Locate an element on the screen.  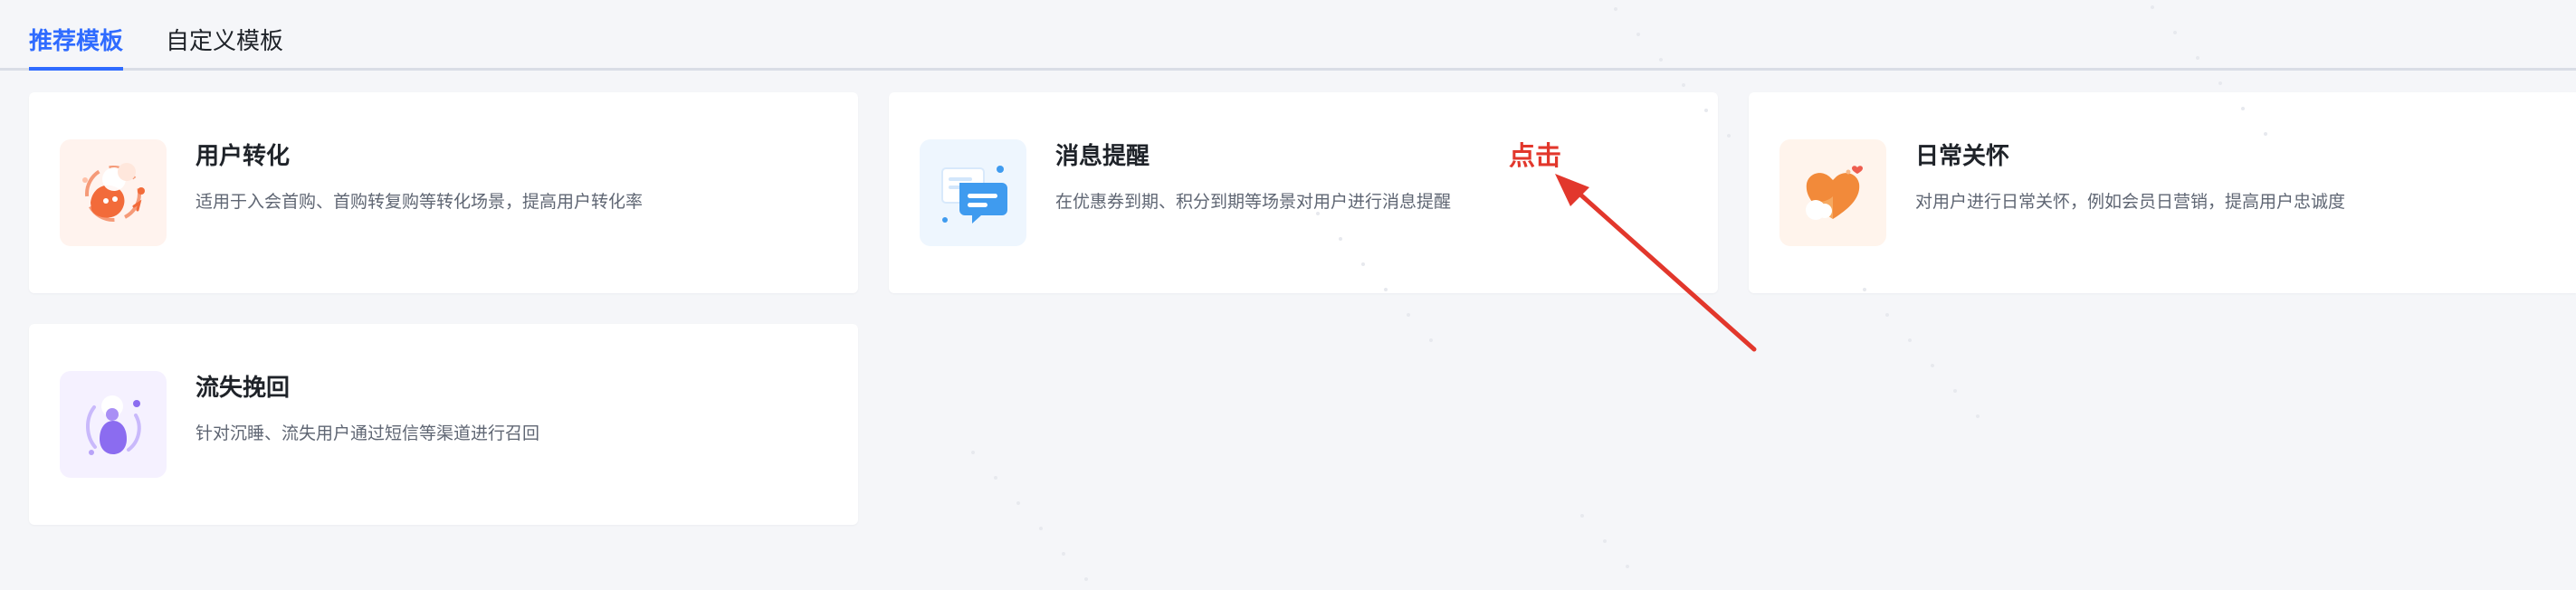
template-title: 日常关怀 is located at coordinates (1963, 156).